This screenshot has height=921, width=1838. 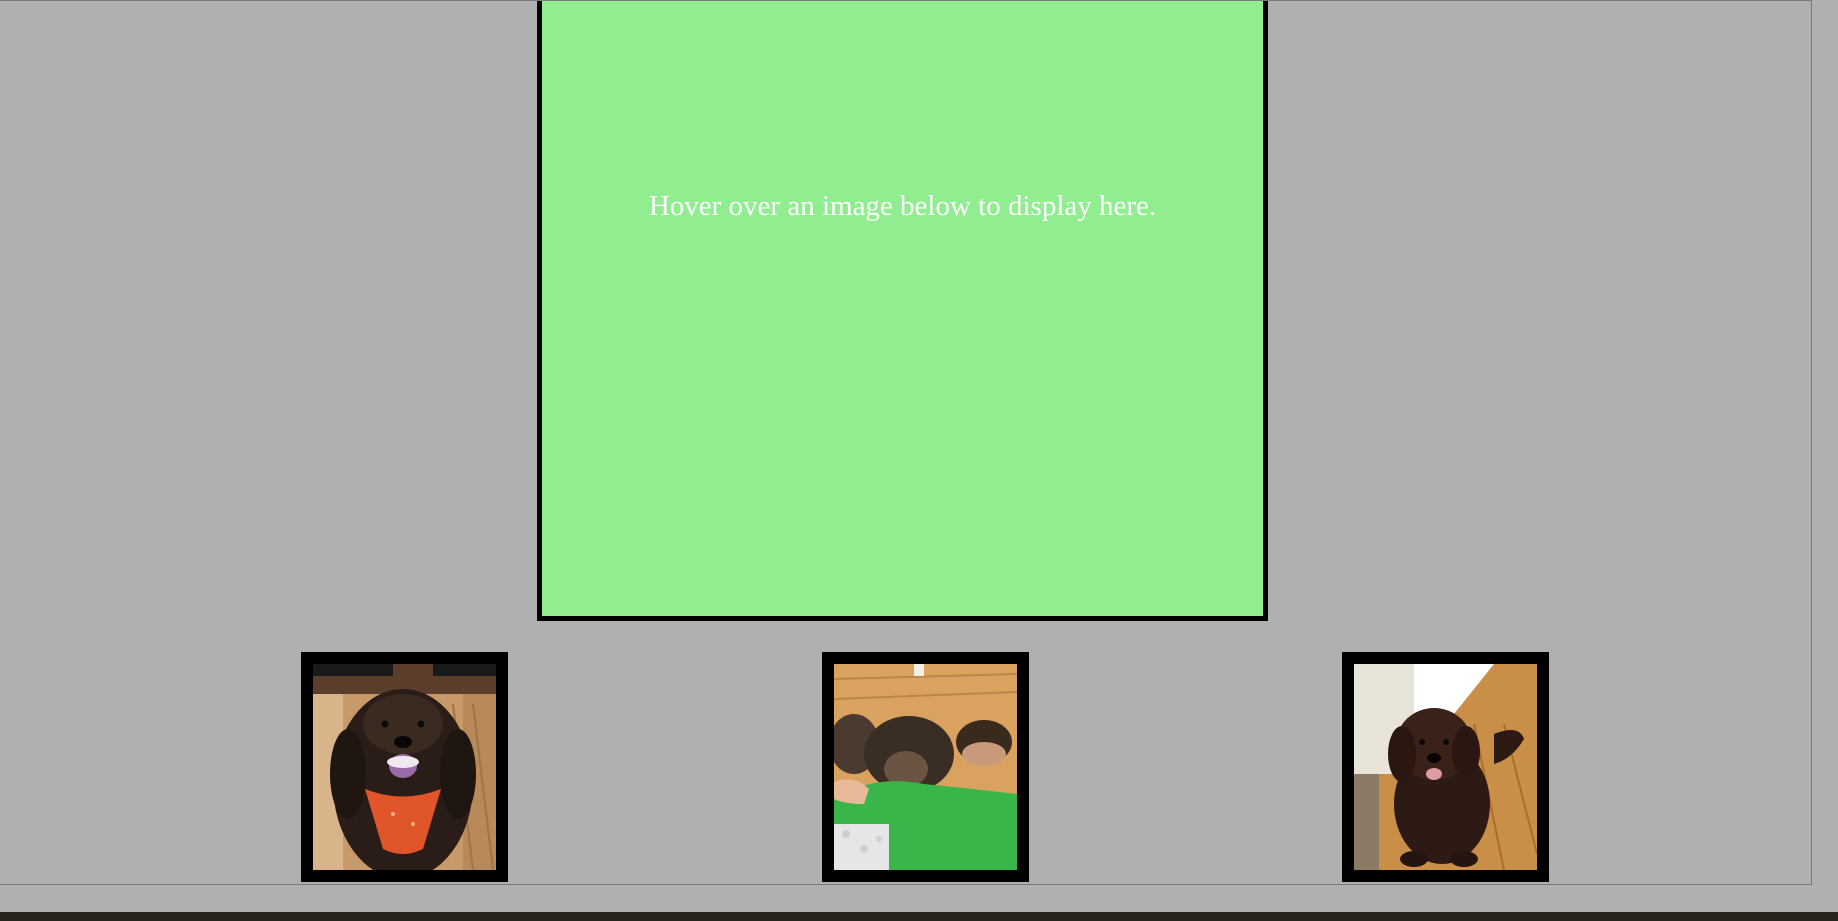 I want to click on dog-bandana-photo, so click(x=404, y=767).